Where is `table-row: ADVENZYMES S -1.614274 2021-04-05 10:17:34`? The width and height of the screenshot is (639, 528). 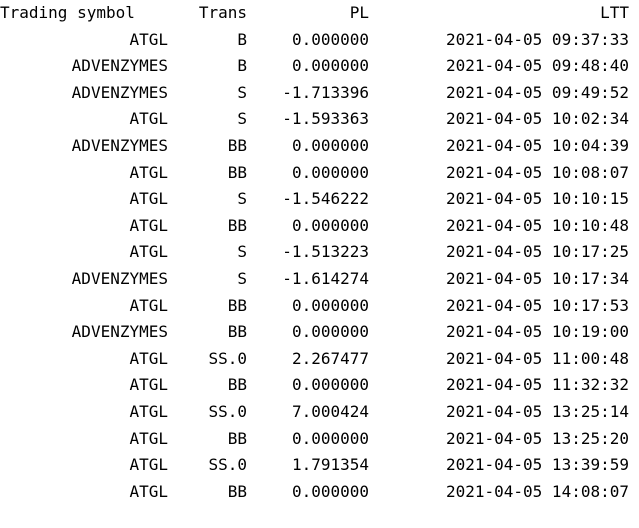 table-row: ADVENZYMES S -1.614274 2021-04-05 10:17:34 is located at coordinates (319, 279).